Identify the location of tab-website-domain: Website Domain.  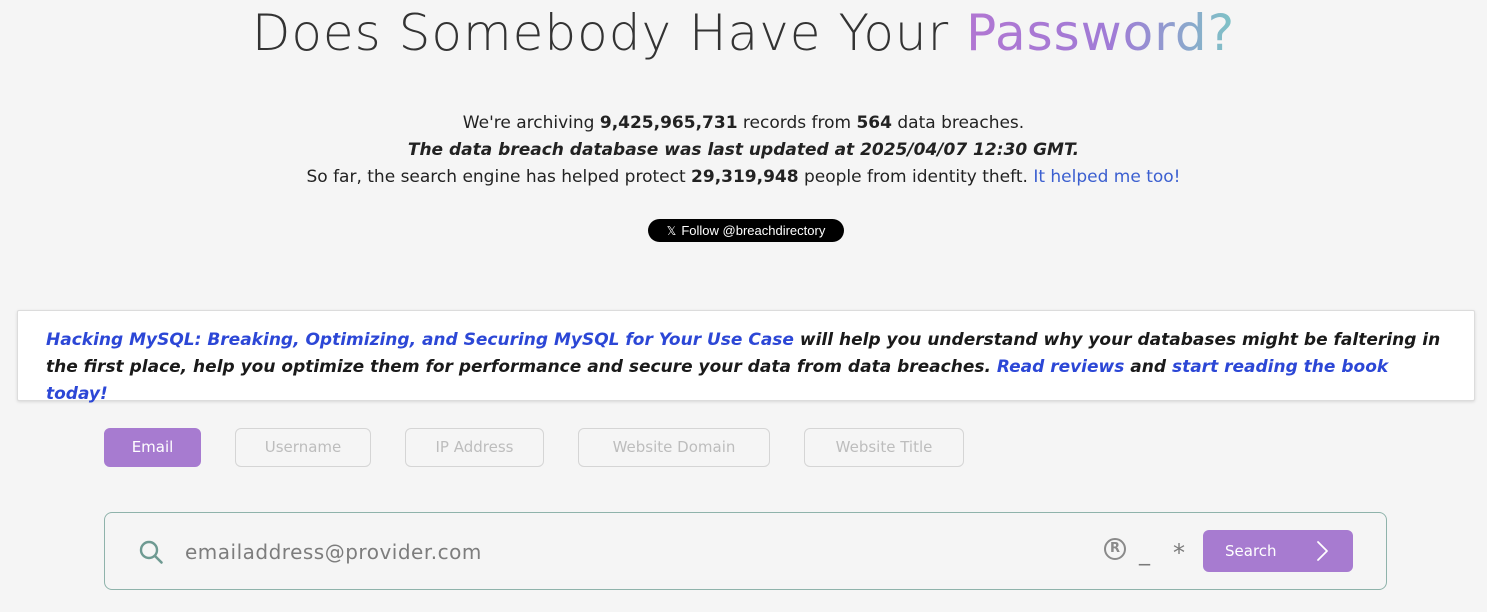
(674, 447).